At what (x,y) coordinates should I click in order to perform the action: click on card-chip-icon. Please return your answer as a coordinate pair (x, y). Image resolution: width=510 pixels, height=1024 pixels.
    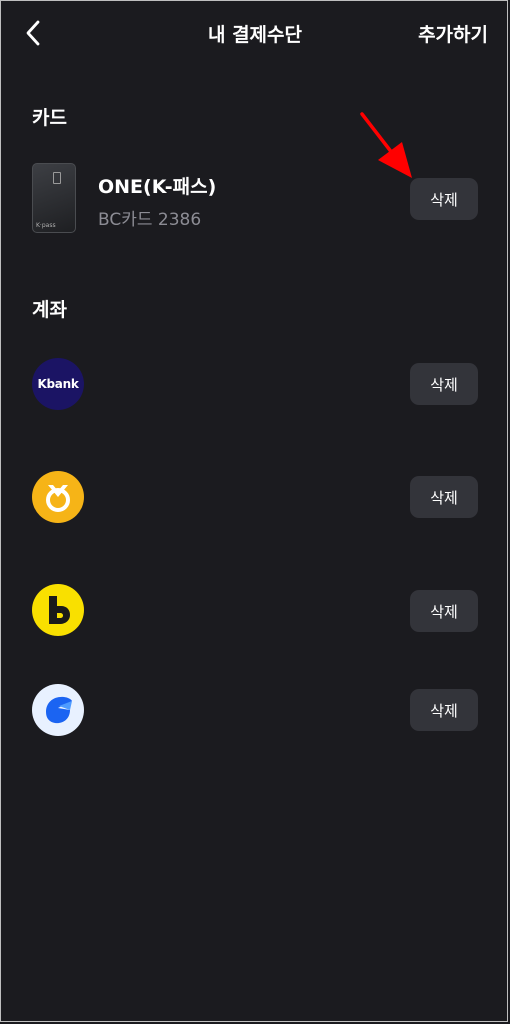
    Looking at the image, I should click on (57, 178).